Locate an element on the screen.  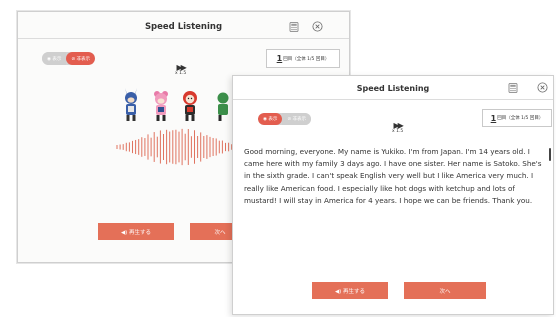
scrollbar is located at coordinates (550, 154).